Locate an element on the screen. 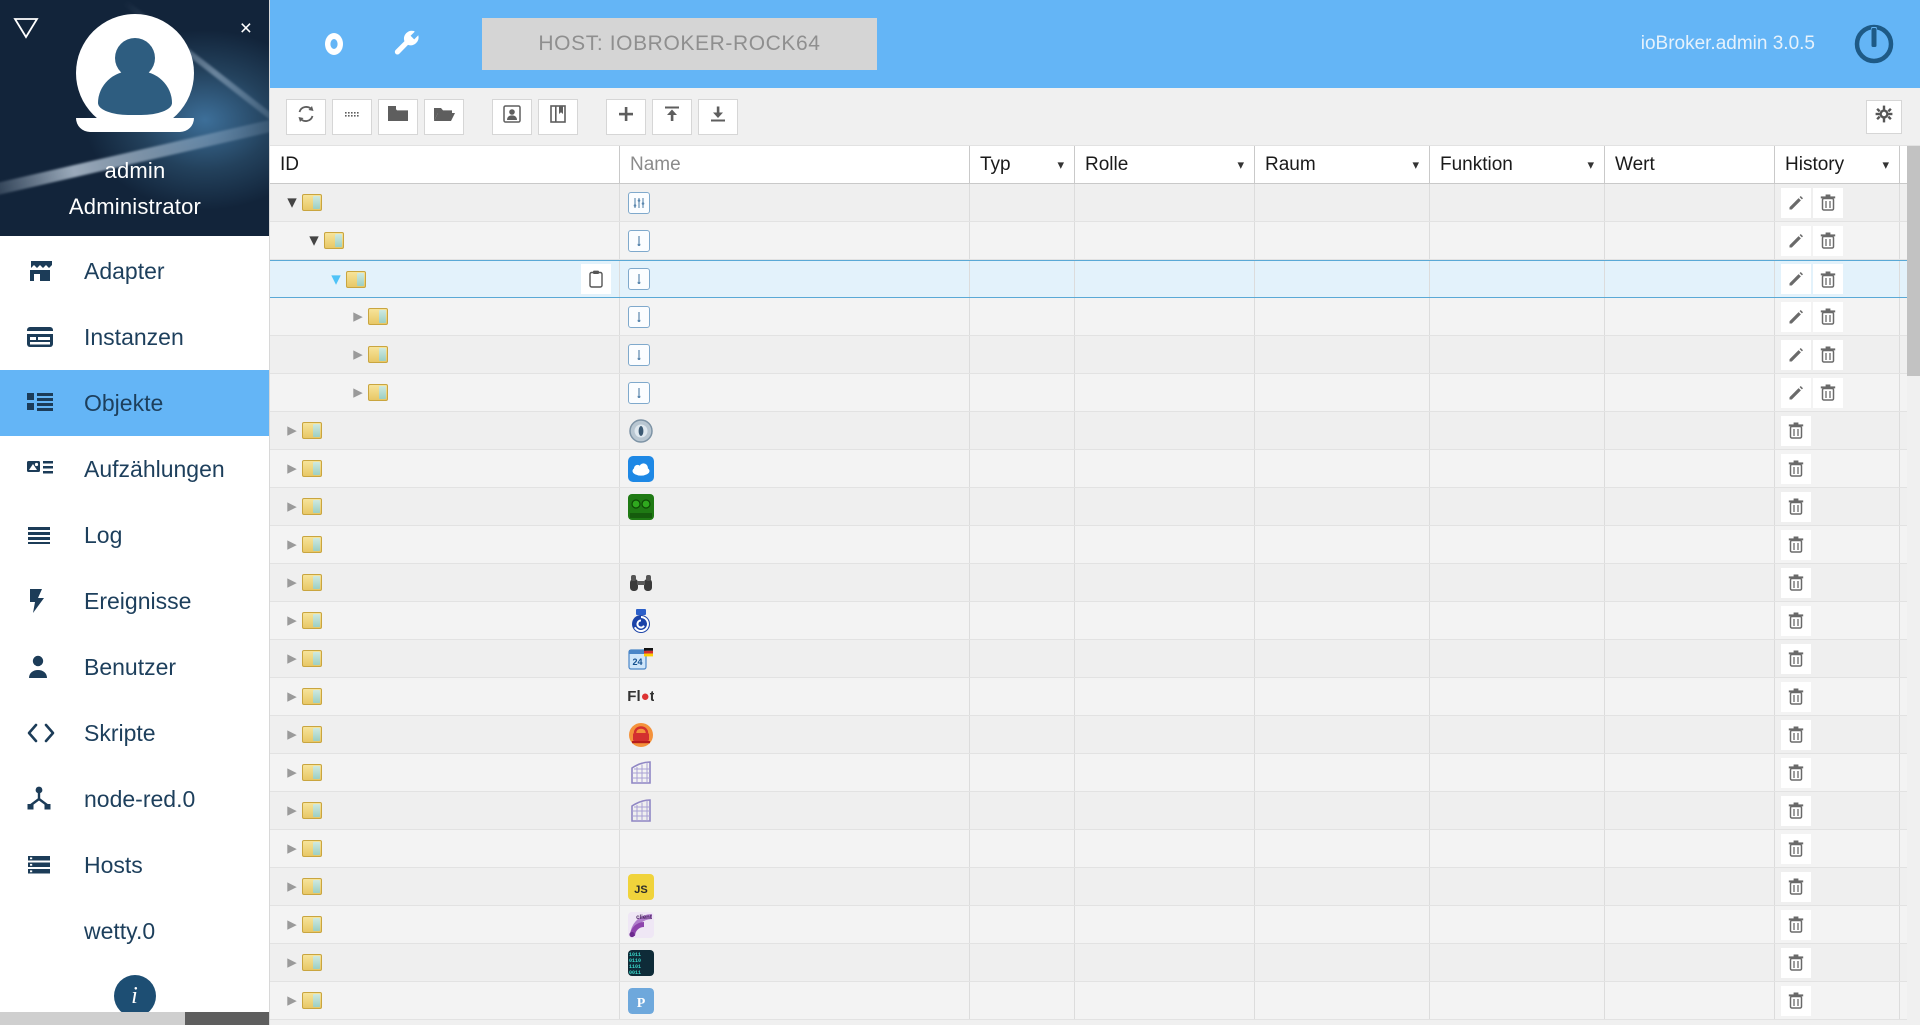  tree-expand-icon: ▾ is located at coordinates (292, 202).